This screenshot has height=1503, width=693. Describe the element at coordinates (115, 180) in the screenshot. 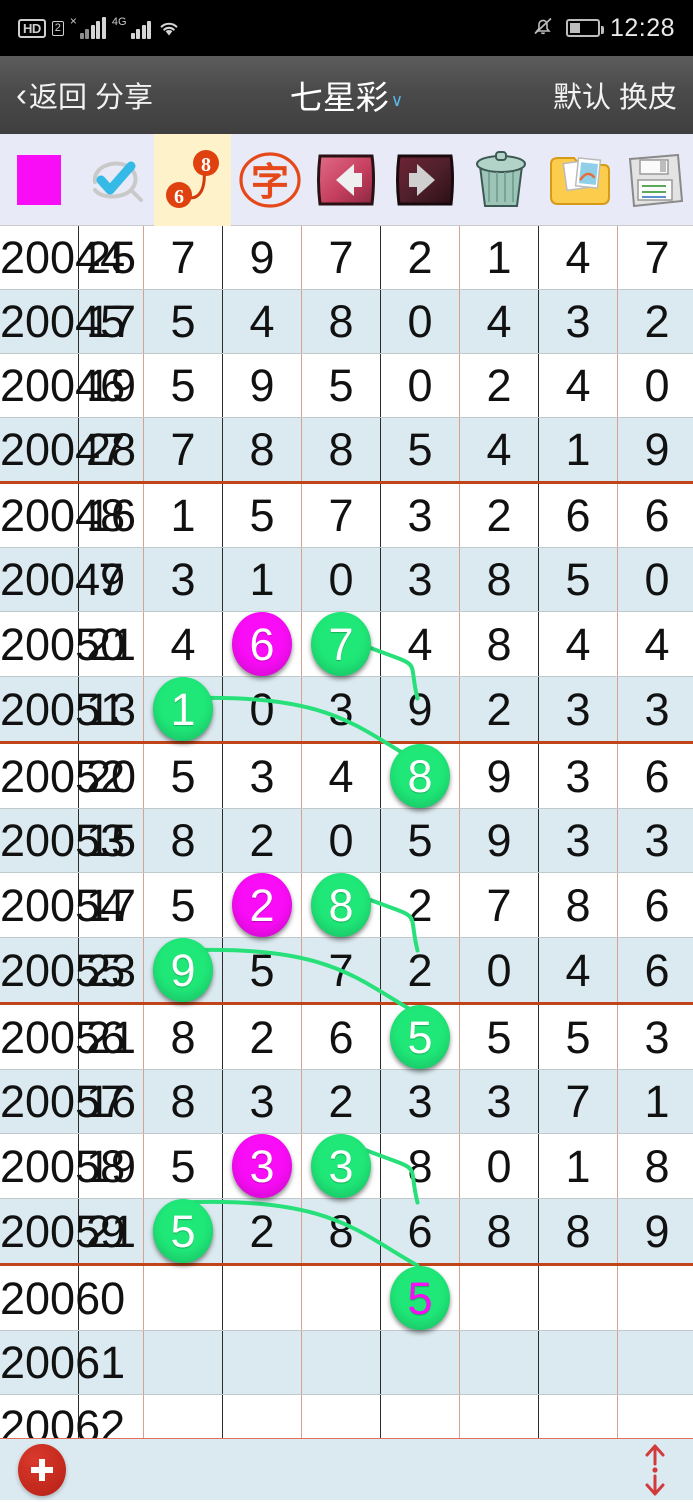

I see `check-erase-icon` at that location.